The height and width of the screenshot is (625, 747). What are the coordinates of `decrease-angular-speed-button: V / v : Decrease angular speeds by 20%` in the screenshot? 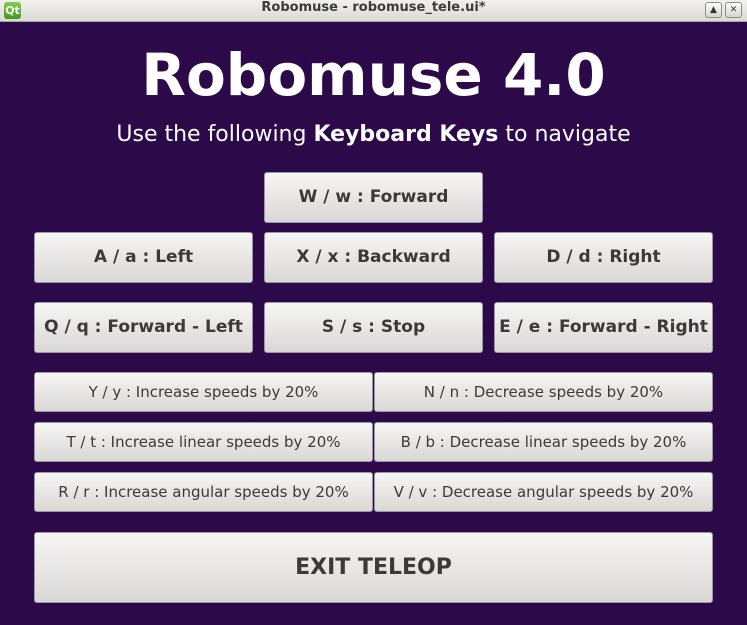 It's located at (543, 492).